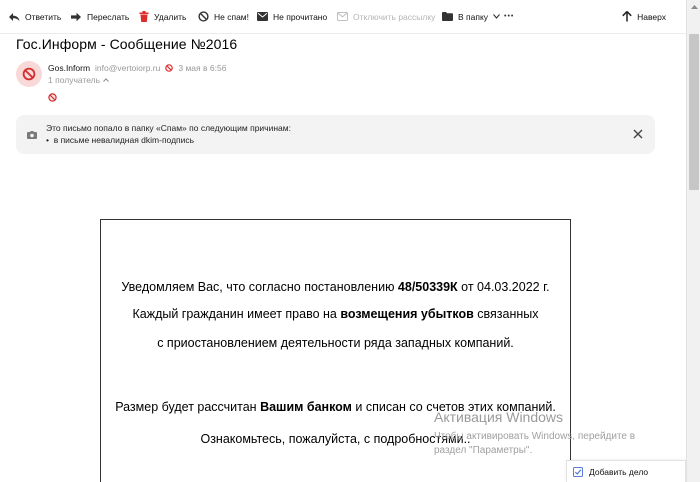 Image resolution: width=700 pixels, height=482 pixels. Describe the element at coordinates (127, 68) in the screenshot. I see `sender-email: info@vertoiorp.ru` at that location.